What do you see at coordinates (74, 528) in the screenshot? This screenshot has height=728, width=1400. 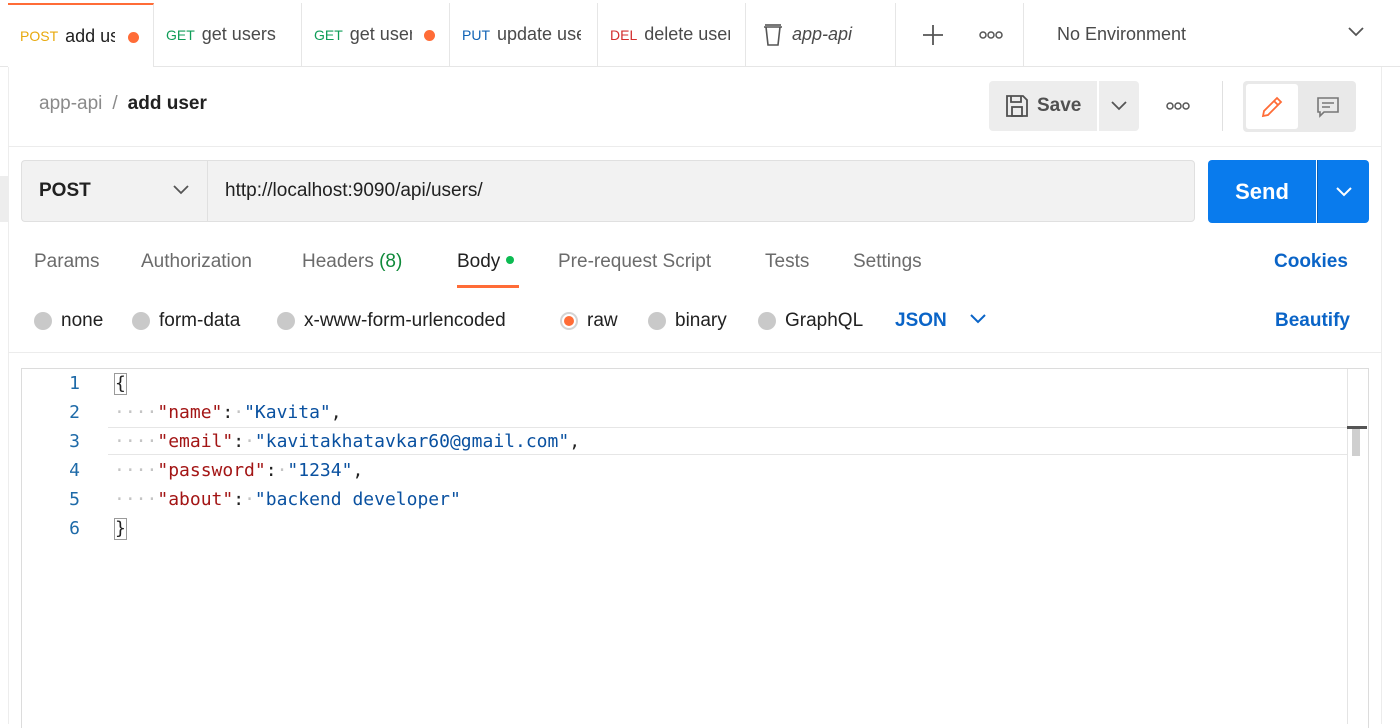 I see `line-number: 6` at bounding box center [74, 528].